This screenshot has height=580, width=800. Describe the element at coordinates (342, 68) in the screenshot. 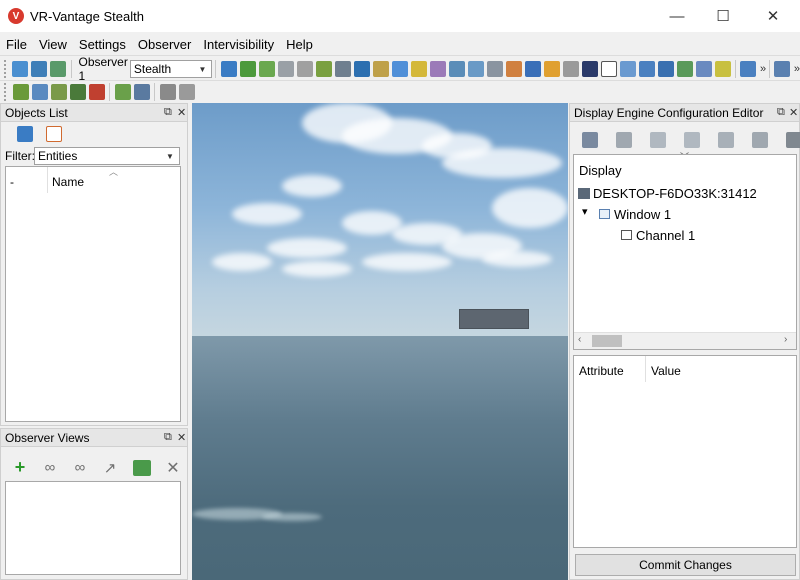

I see `camera-icon` at that location.